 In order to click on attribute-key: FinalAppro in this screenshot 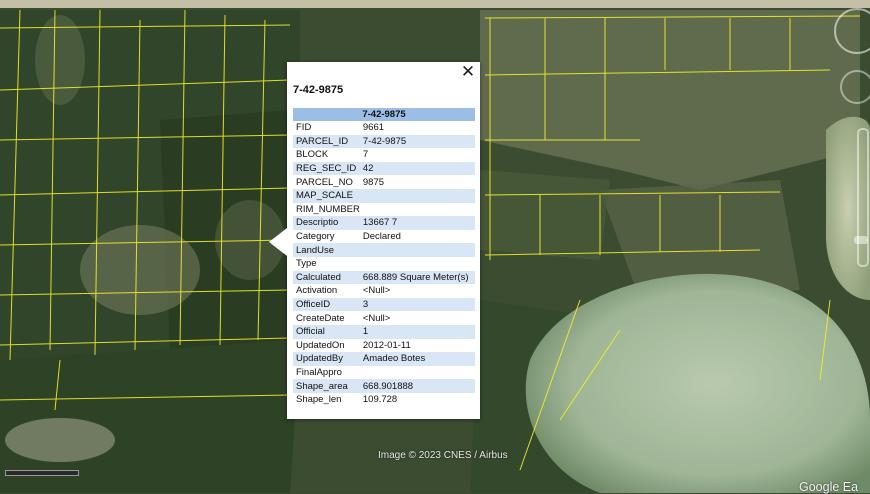, I will do `click(319, 372)`.